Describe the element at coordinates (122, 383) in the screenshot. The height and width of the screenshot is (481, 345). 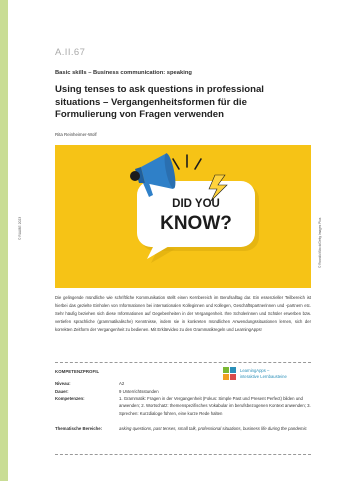
I see `profile-value: A2` at that location.